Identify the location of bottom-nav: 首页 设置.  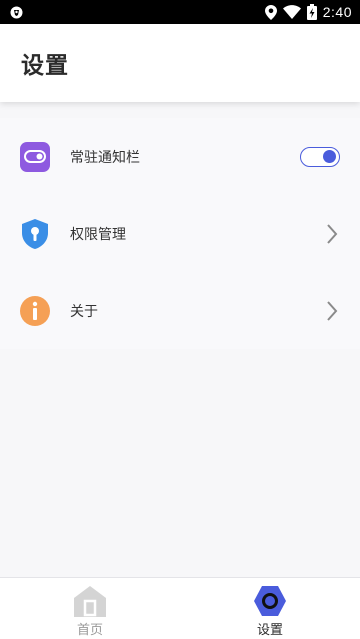
(180, 608).